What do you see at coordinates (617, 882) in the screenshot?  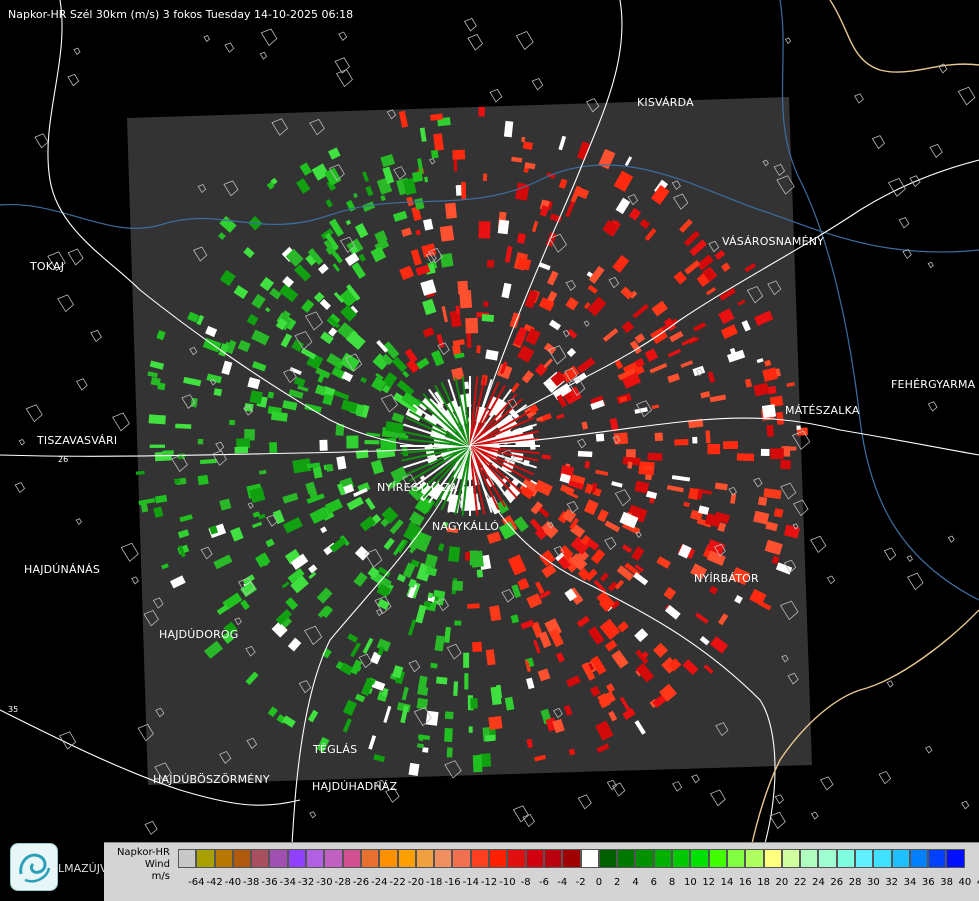 I see `legend-tick-label: 2` at bounding box center [617, 882].